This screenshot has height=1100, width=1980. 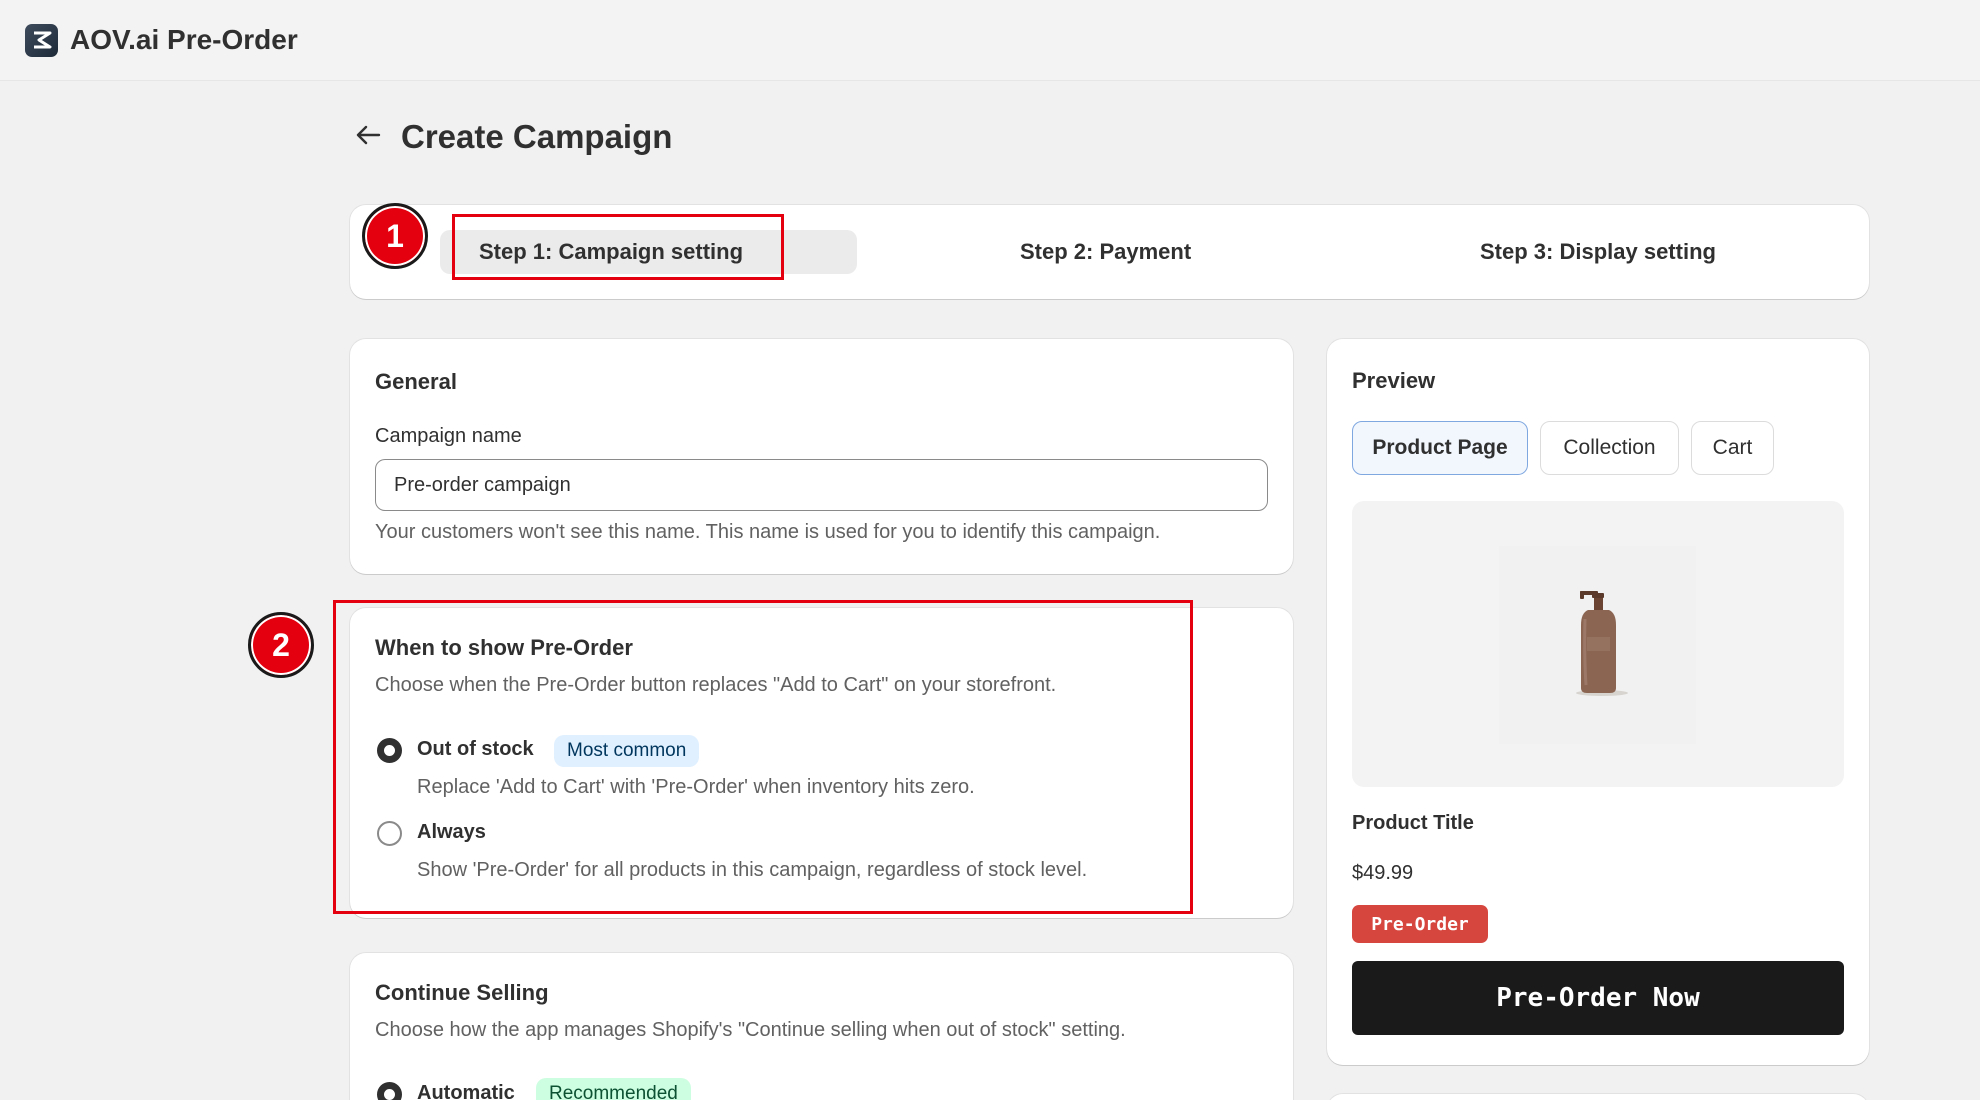 I want to click on aov-logo-icon, so click(x=41, y=40).